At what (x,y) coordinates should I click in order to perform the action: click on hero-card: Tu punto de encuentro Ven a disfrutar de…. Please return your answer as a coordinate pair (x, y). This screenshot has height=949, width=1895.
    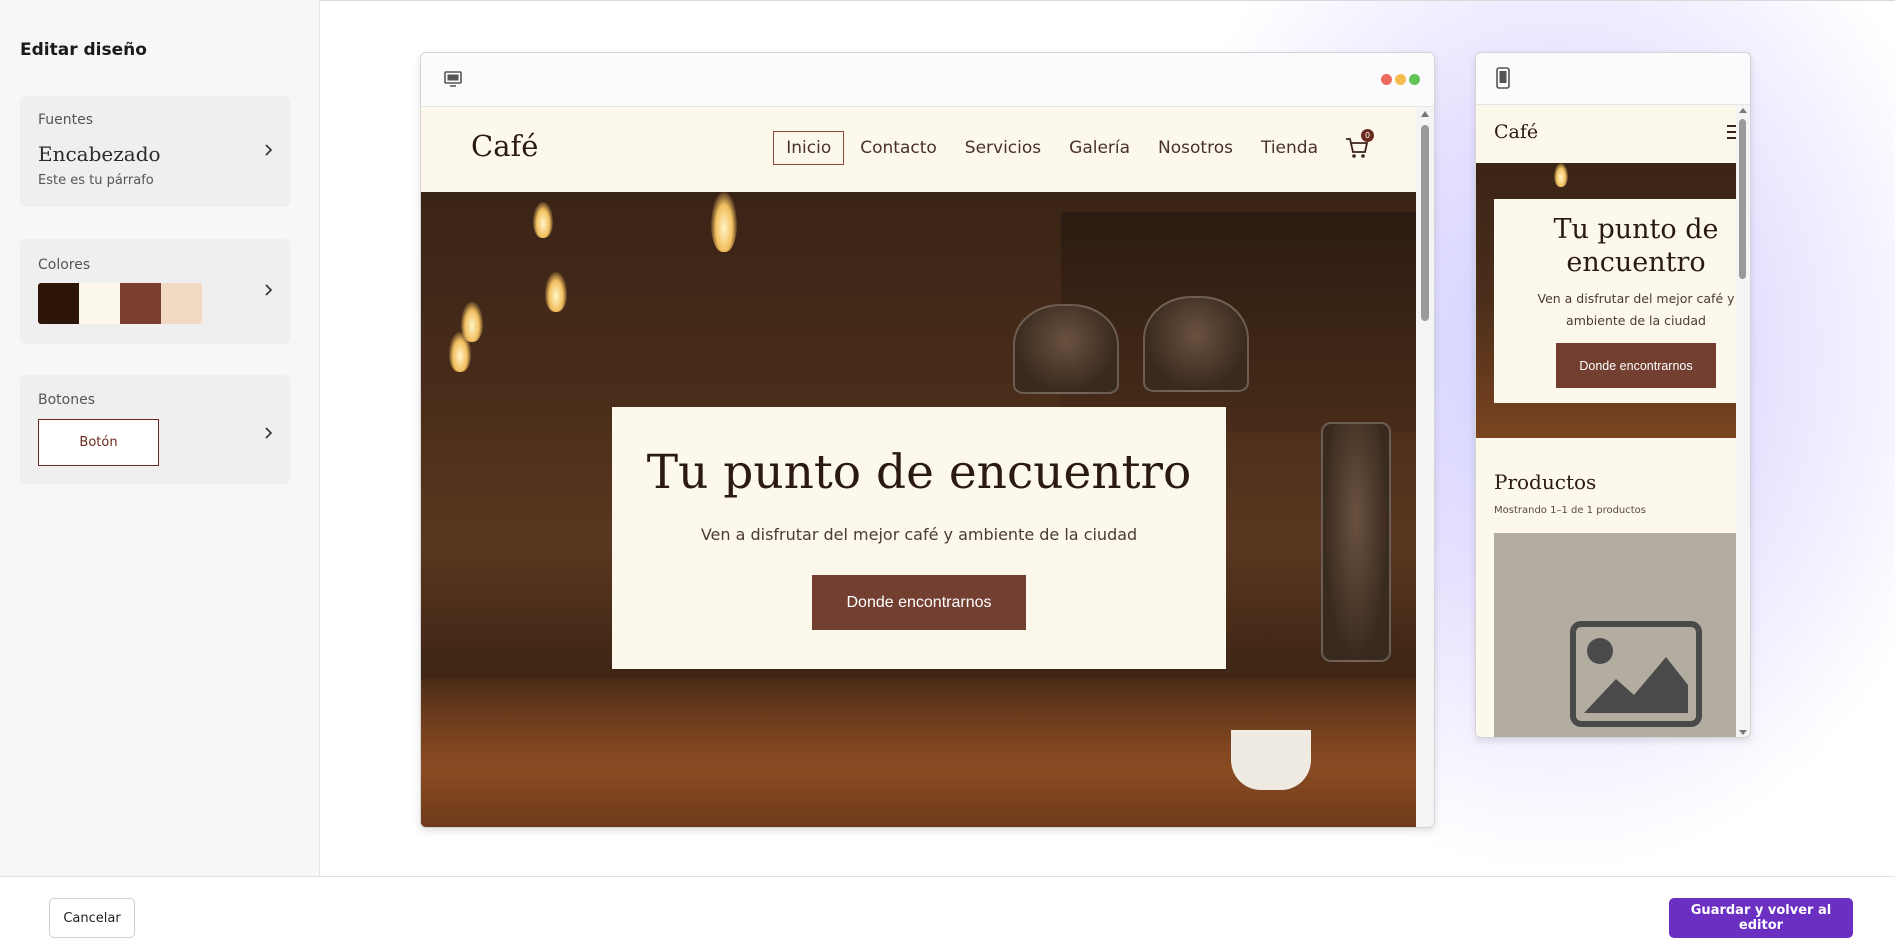
    Looking at the image, I should click on (919, 538).